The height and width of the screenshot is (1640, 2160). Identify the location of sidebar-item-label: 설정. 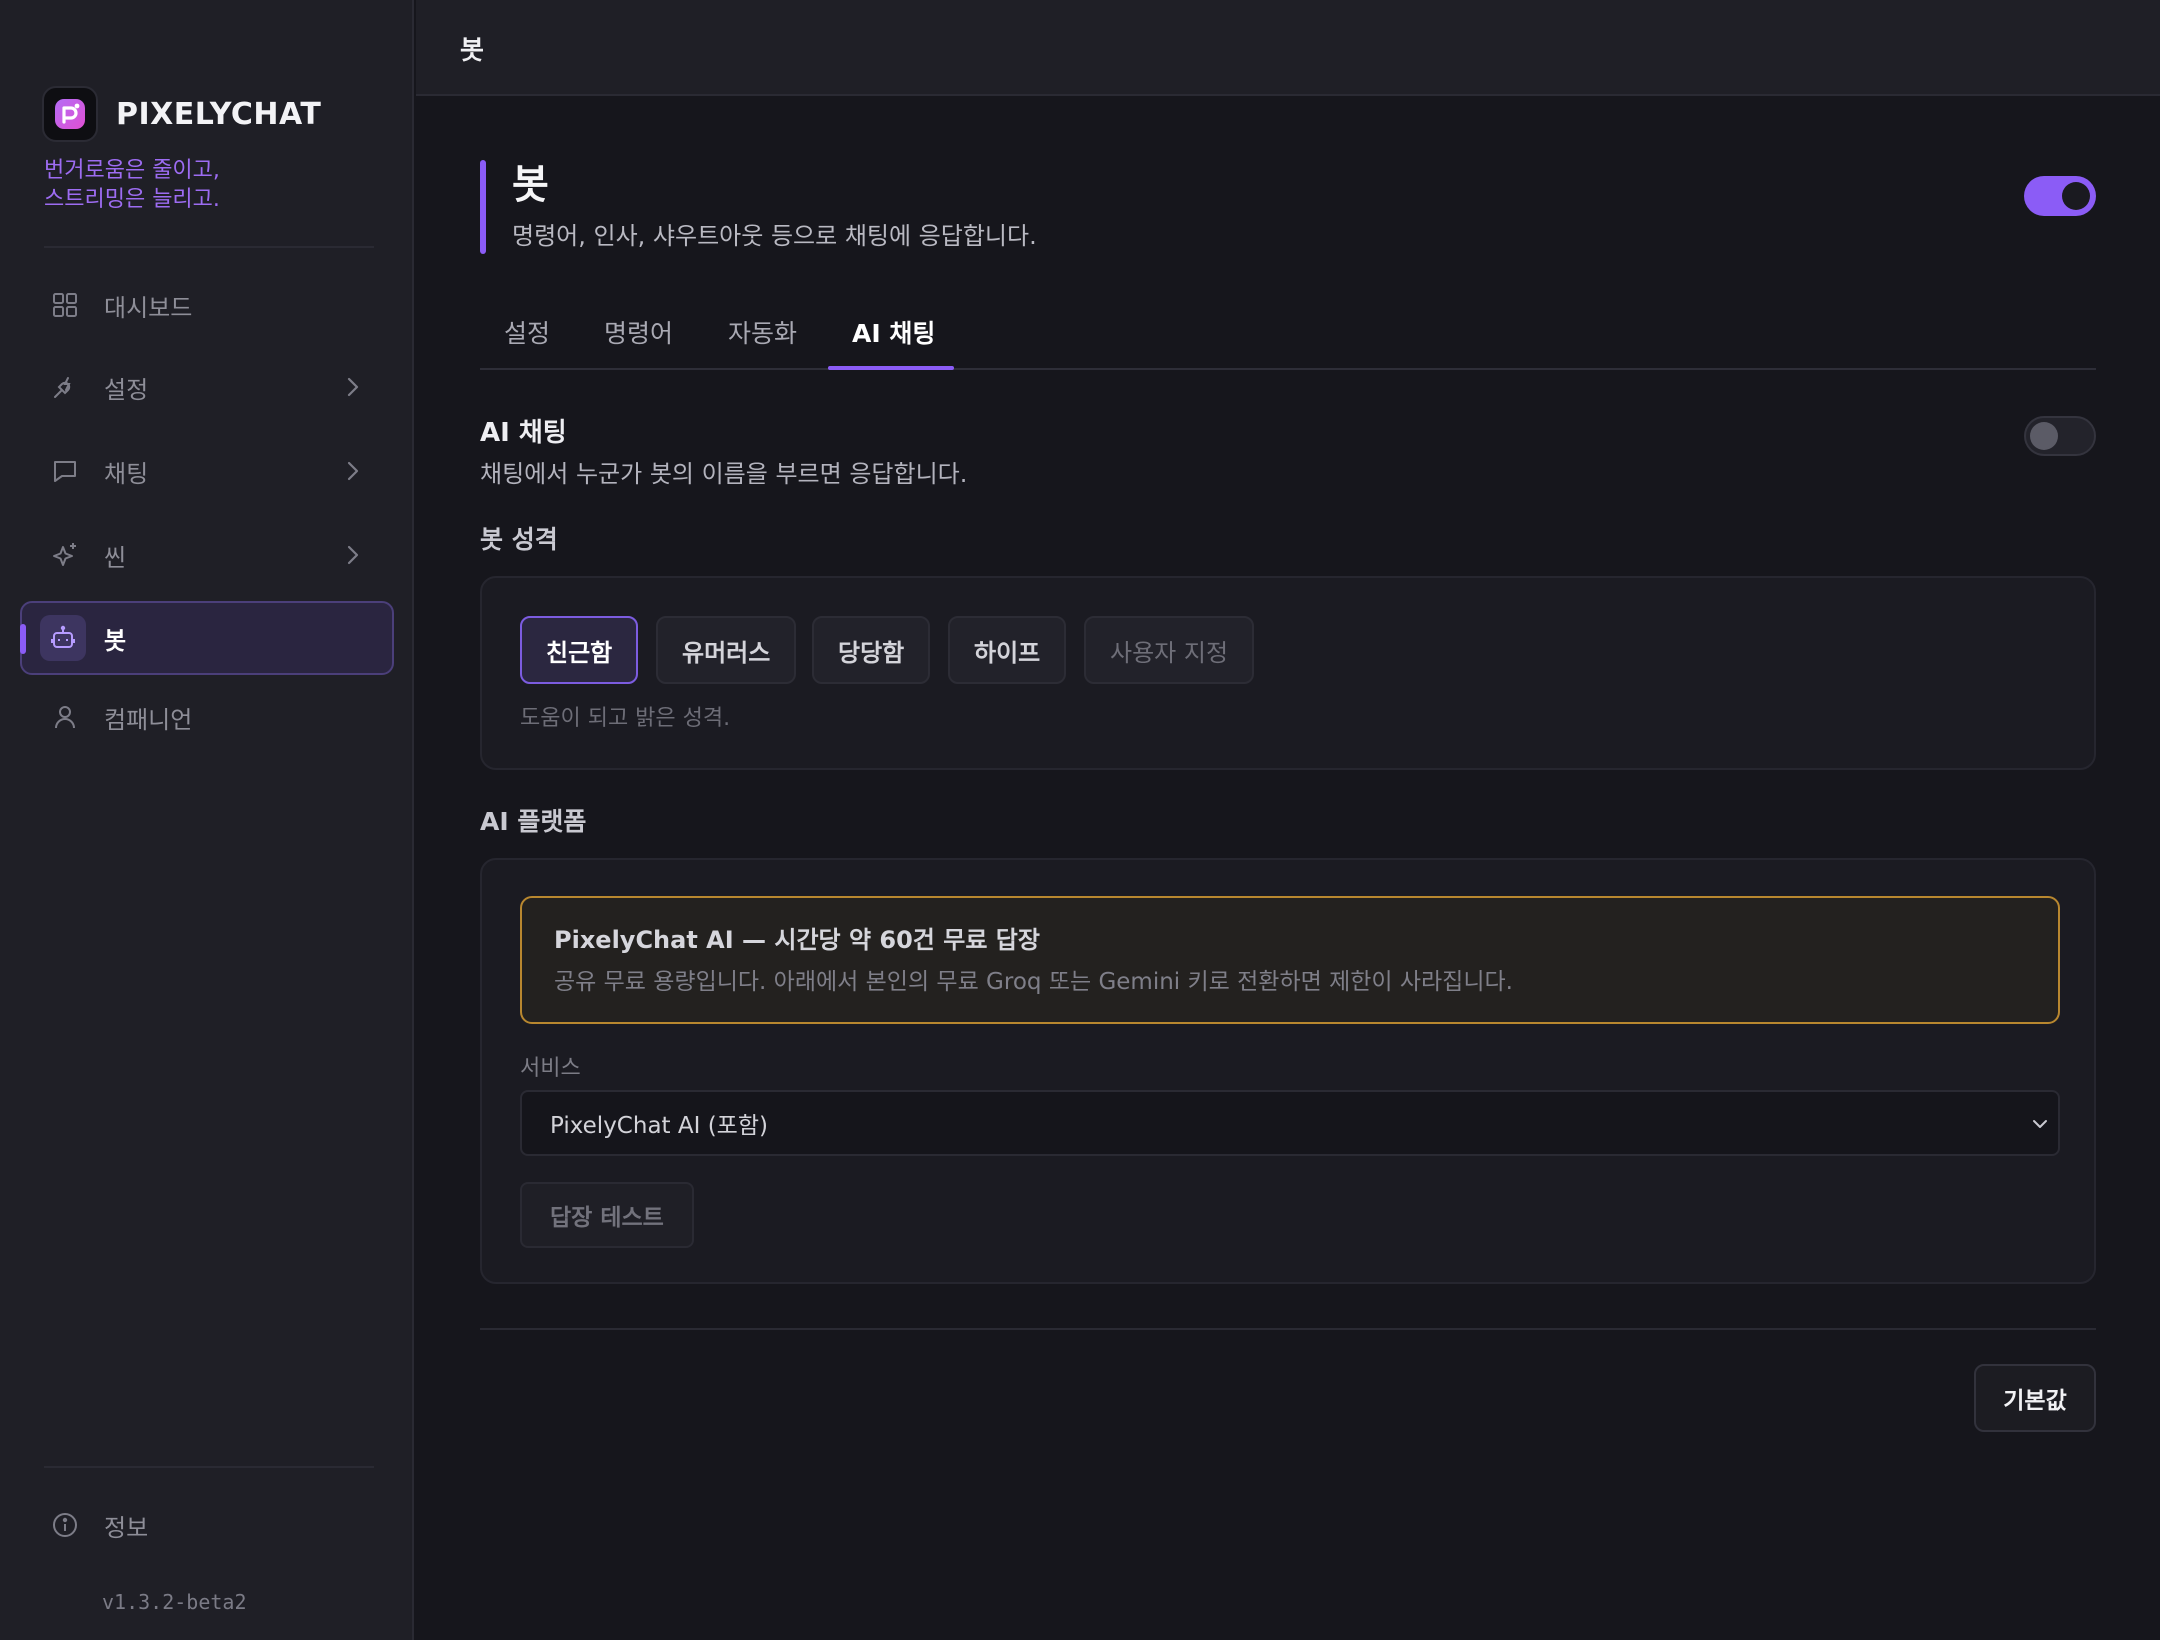
(126, 389).